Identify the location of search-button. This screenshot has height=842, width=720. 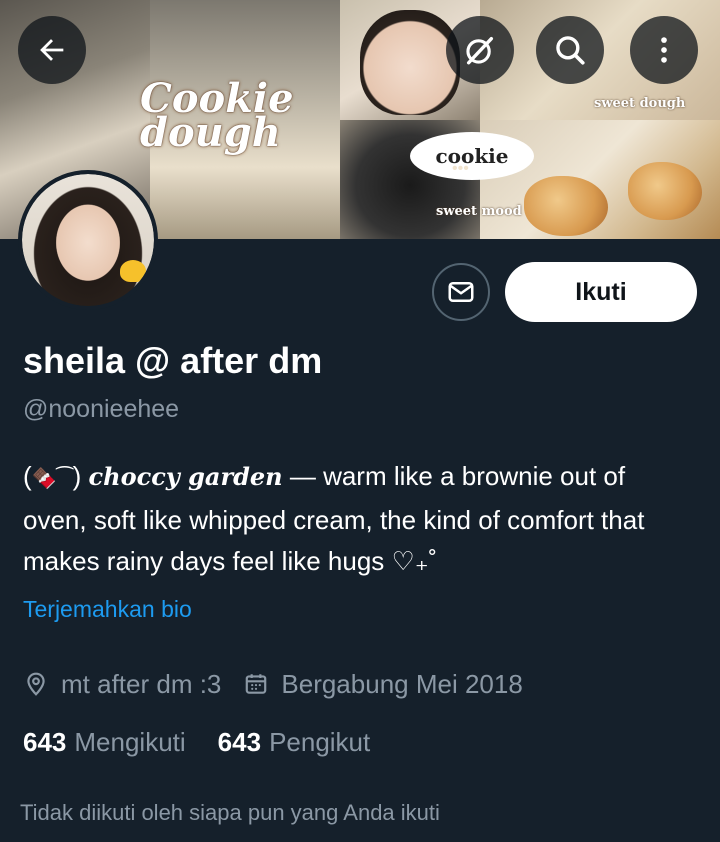
(570, 50).